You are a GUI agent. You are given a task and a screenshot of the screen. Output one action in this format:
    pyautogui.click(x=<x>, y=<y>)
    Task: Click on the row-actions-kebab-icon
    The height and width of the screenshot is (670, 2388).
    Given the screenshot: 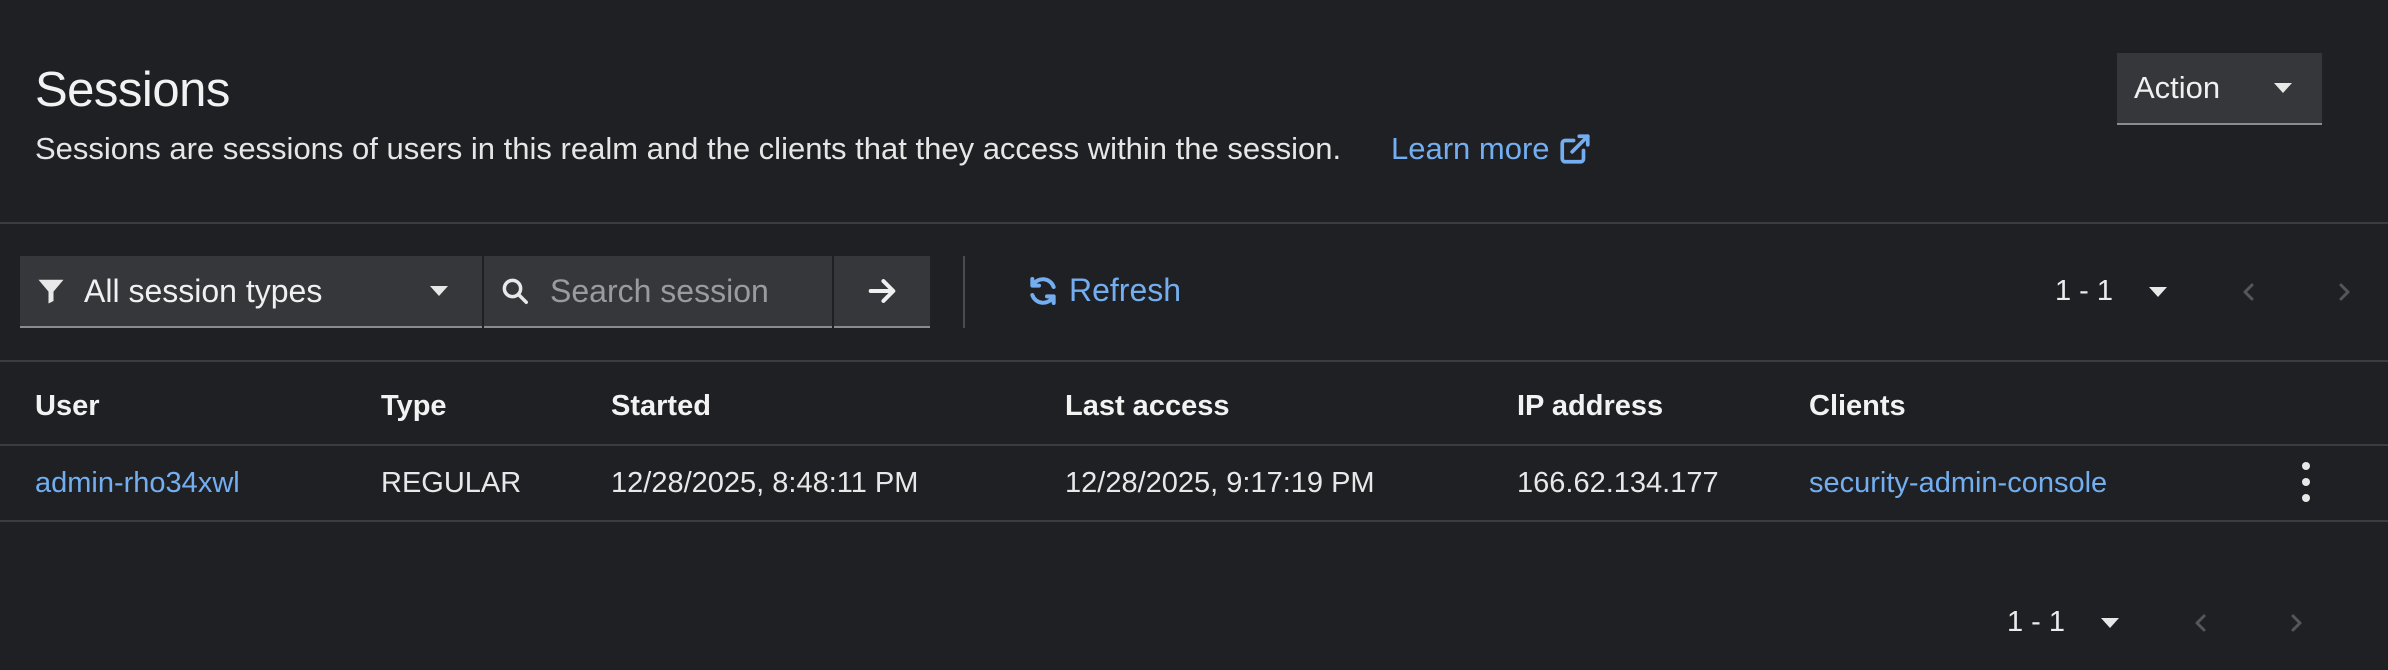 What is the action you would take?
    pyautogui.click(x=2306, y=482)
    